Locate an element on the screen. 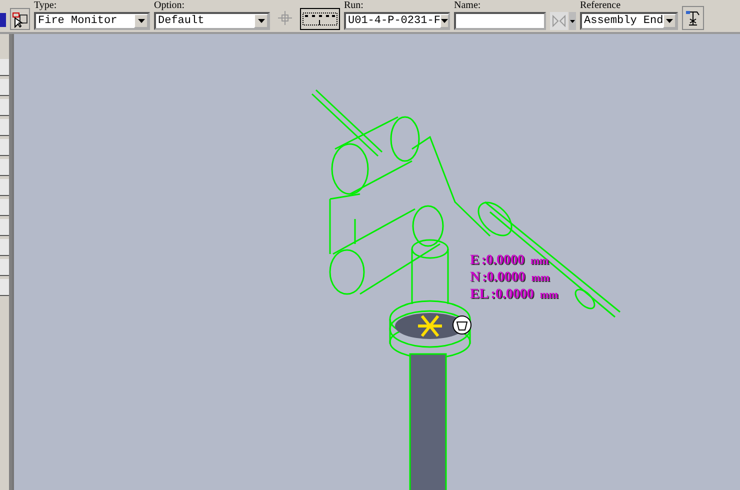  cup-icon is located at coordinates (462, 325).